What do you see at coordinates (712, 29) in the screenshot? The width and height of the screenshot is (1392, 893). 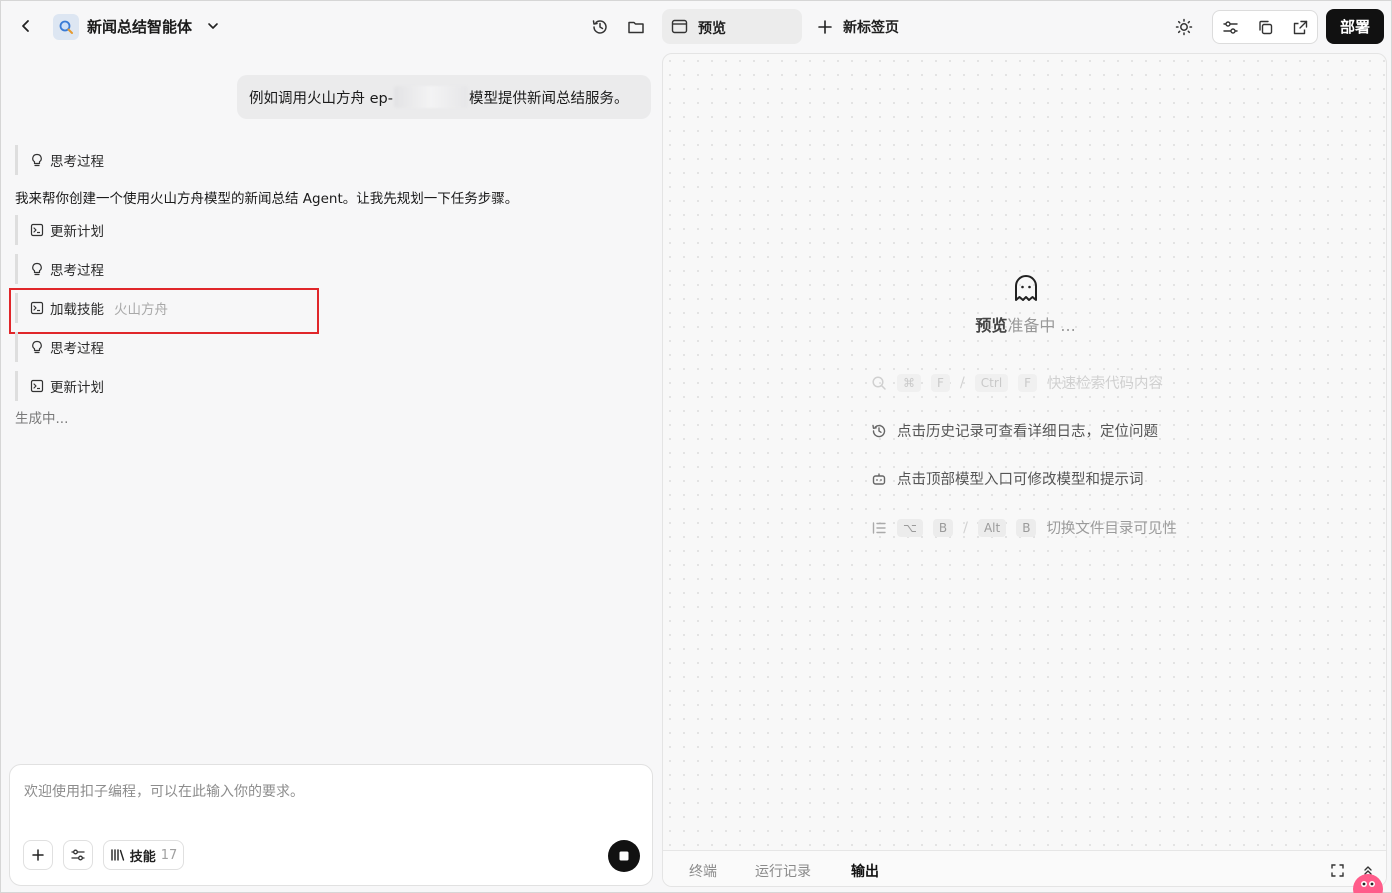 I see `tab-preview-label: 预览` at bounding box center [712, 29].